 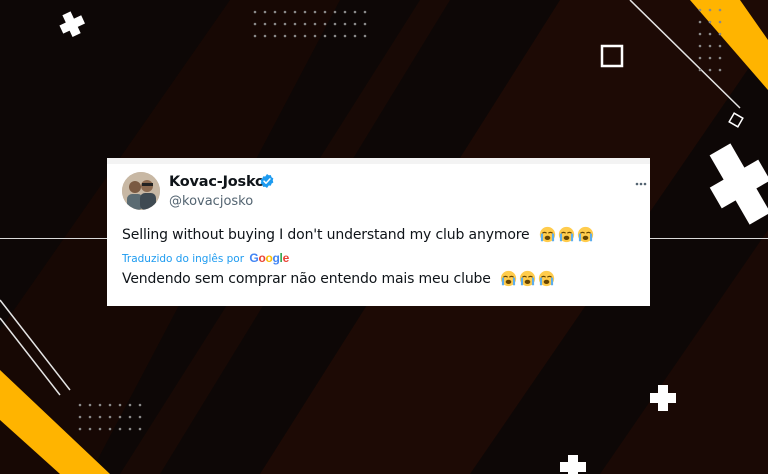 What do you see at coordinates (641, 184) in the screenshot?
I see `more-options-icon` at bounding box center [641, 184].